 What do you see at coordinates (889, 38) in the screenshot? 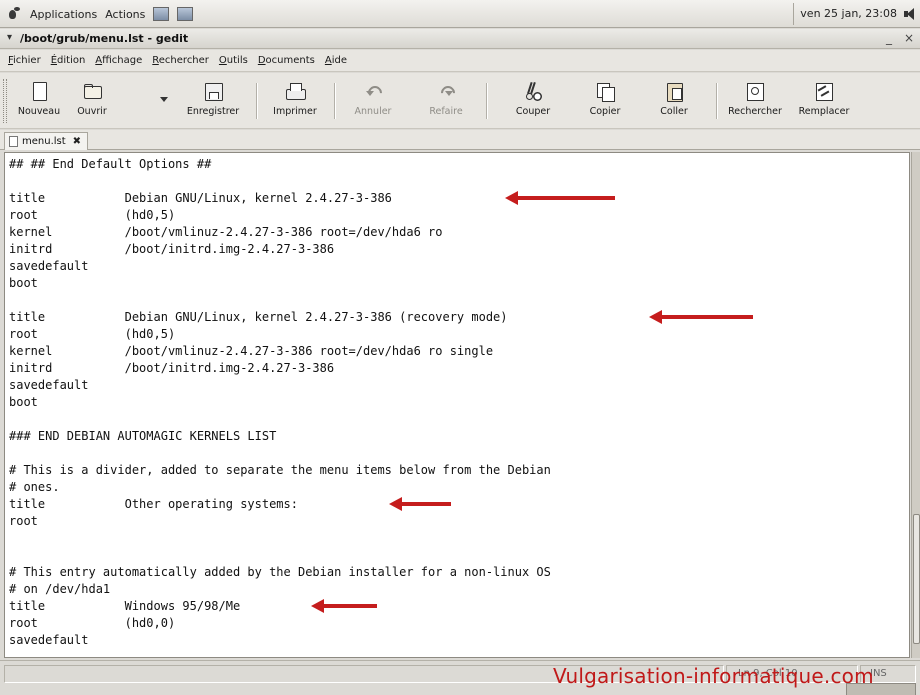
I see `minimize-button: _` at bounding box center [889, 38].